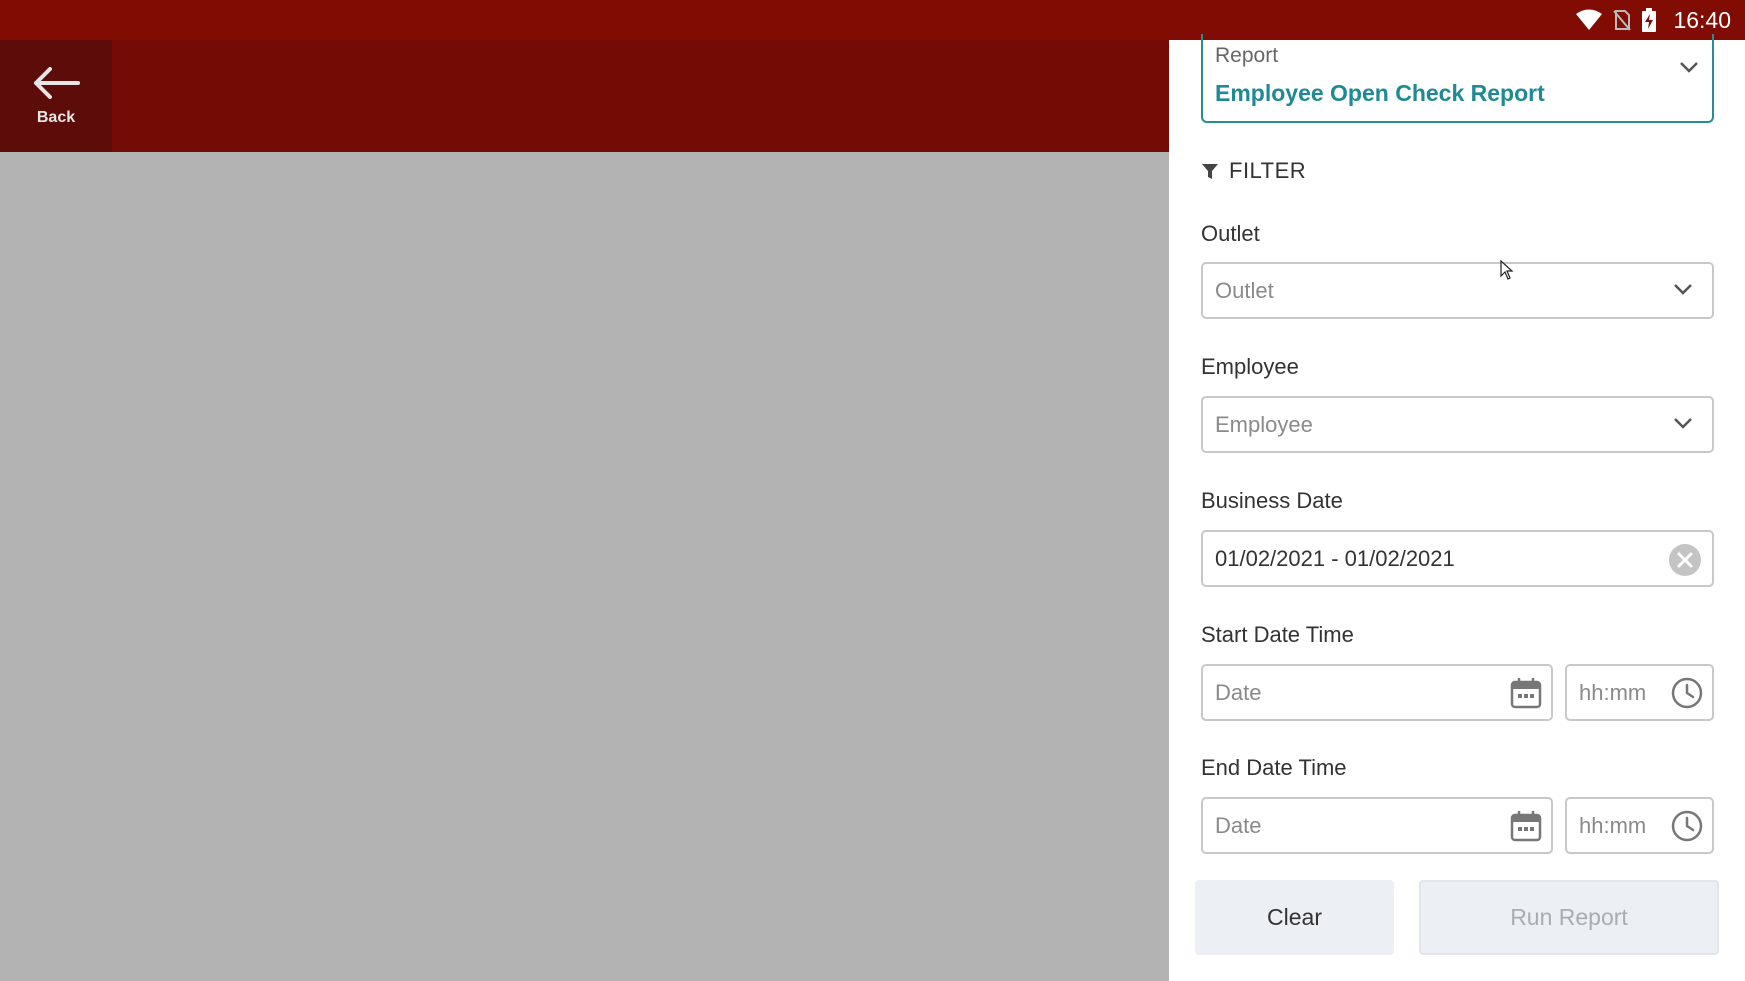 This screenshot has width=1745, height=981. I want to click on clear-button: Clear, so click(1294, 917).